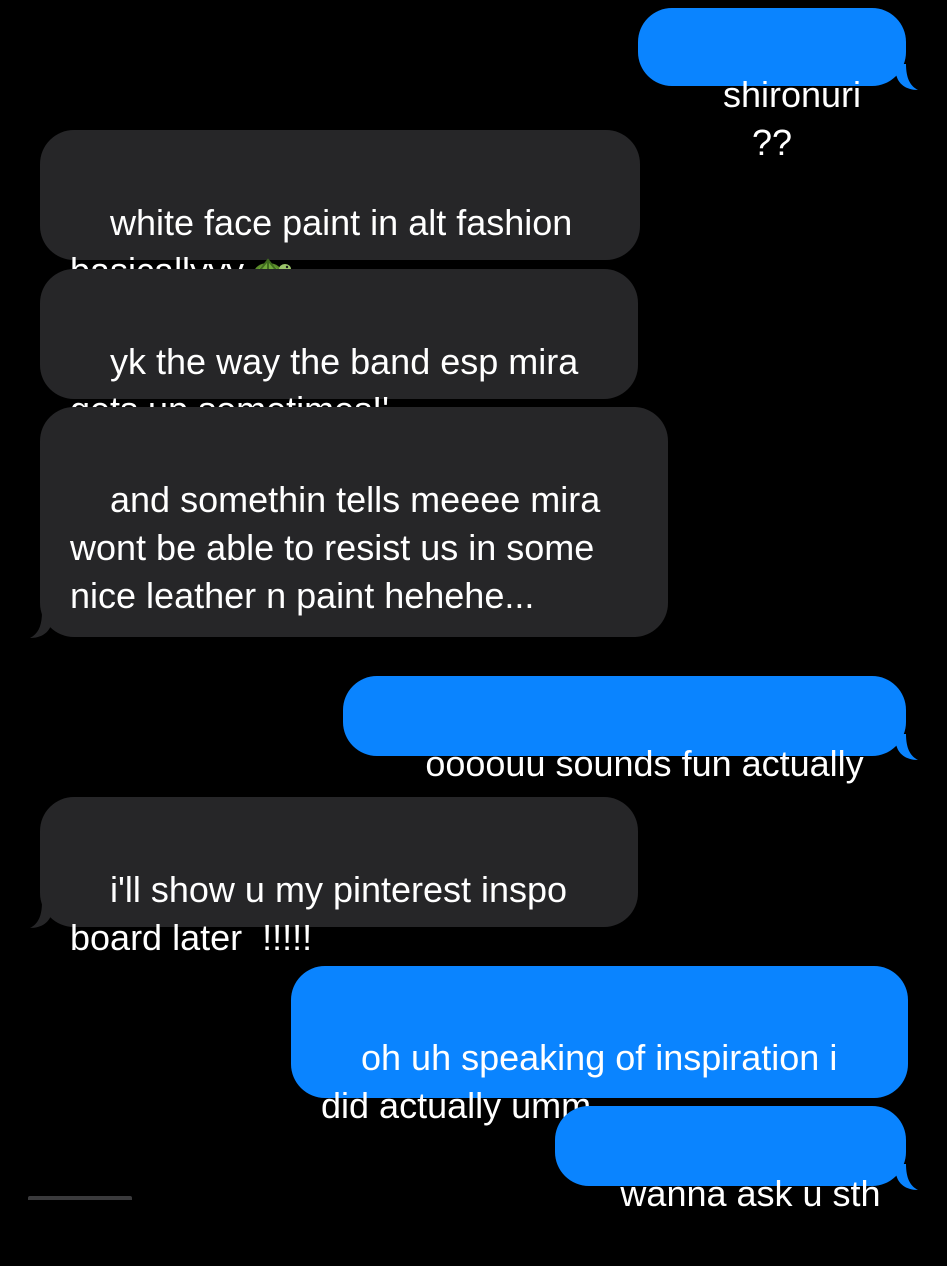 This screenshot has height=1266, width=947. Describe the element at coordinates (624, 730) in the screenshot. I see `sent-message-bubble: oooouu sounds fun actually` at that location.